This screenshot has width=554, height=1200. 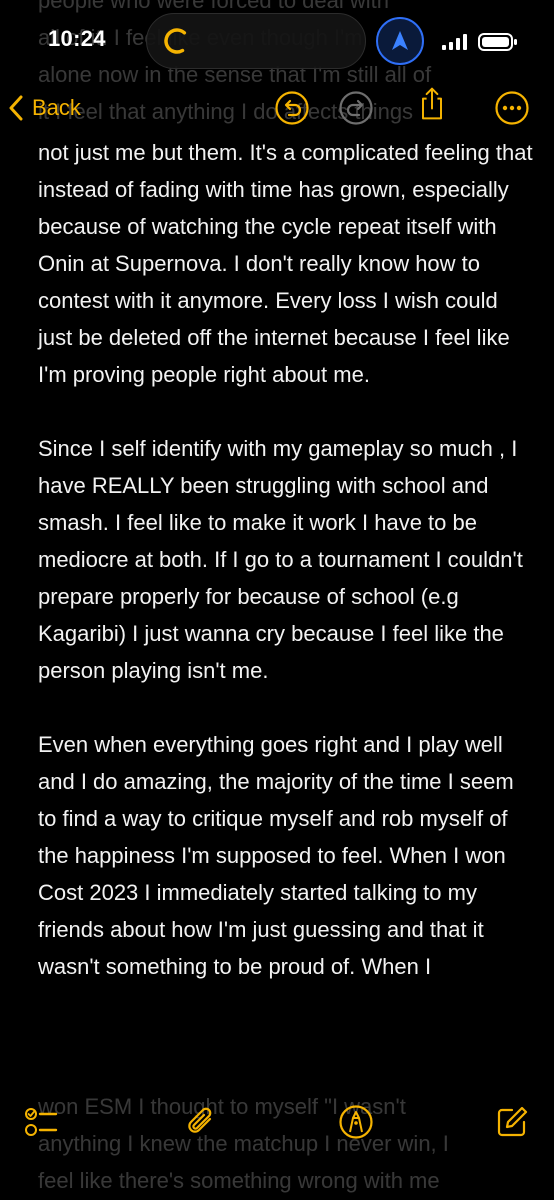 I want to click on compose-icon, so click(x=512, y=1122).